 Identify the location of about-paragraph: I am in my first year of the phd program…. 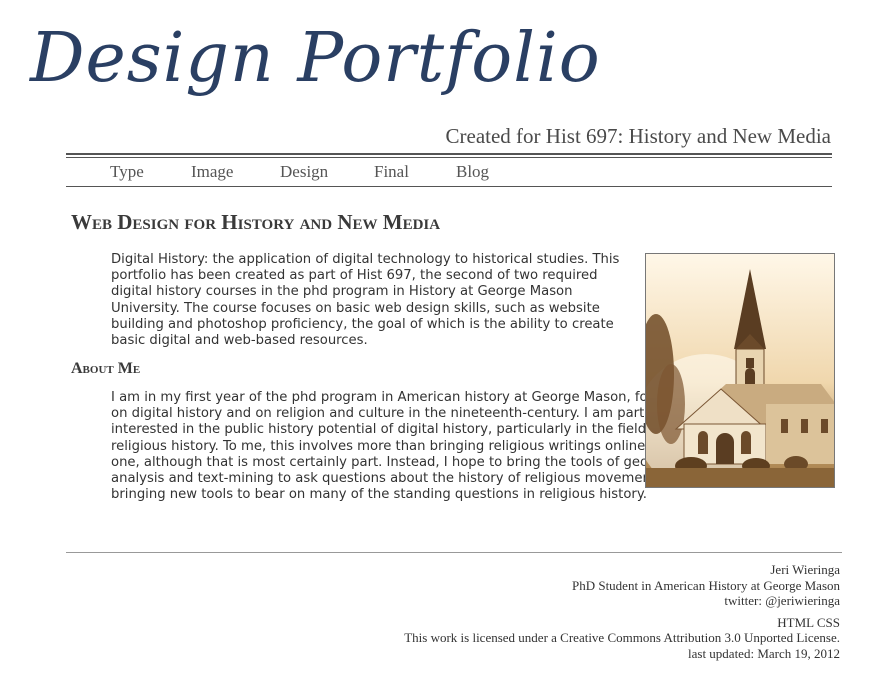
(402, 446).